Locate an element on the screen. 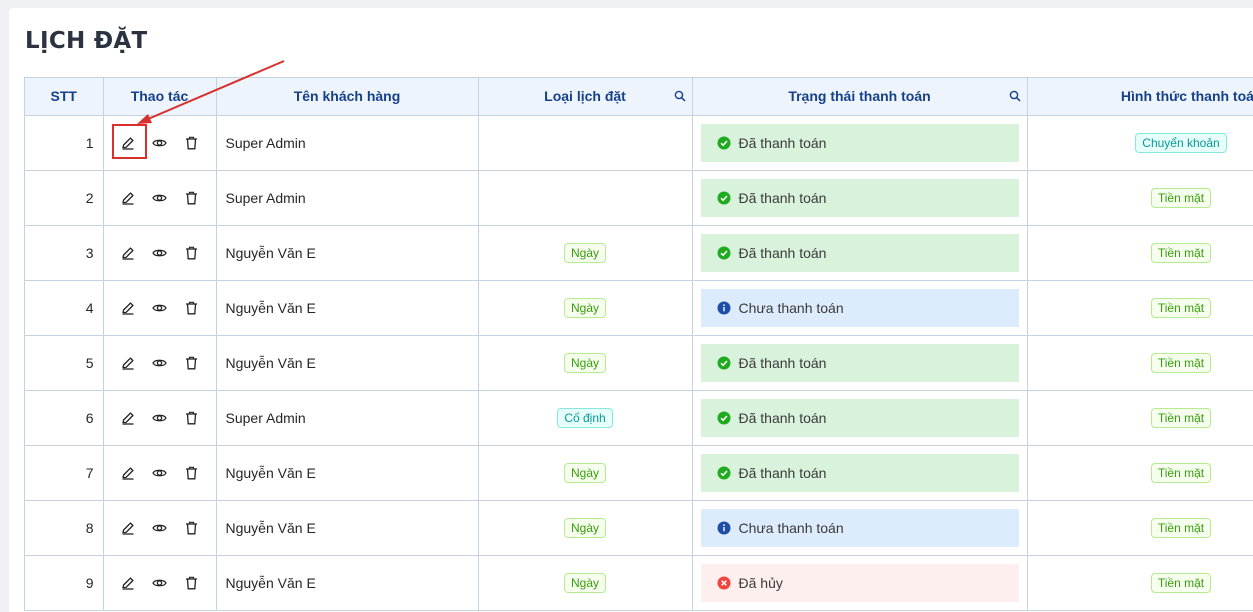 This screenshot has width=1253, height=612. row-payment-status: Đã hủy is located at coordinates (860, 583).